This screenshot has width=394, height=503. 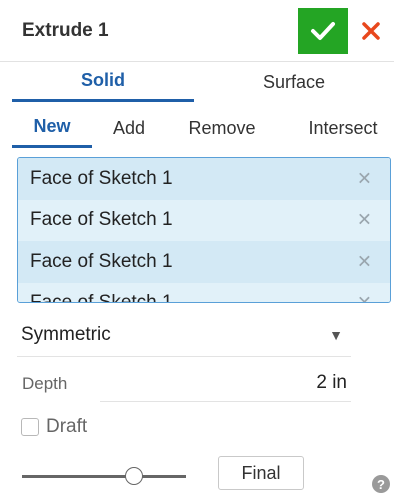 I want to click on operation-tabs: New Add Remove Intersect, so click(x=203, y=128).